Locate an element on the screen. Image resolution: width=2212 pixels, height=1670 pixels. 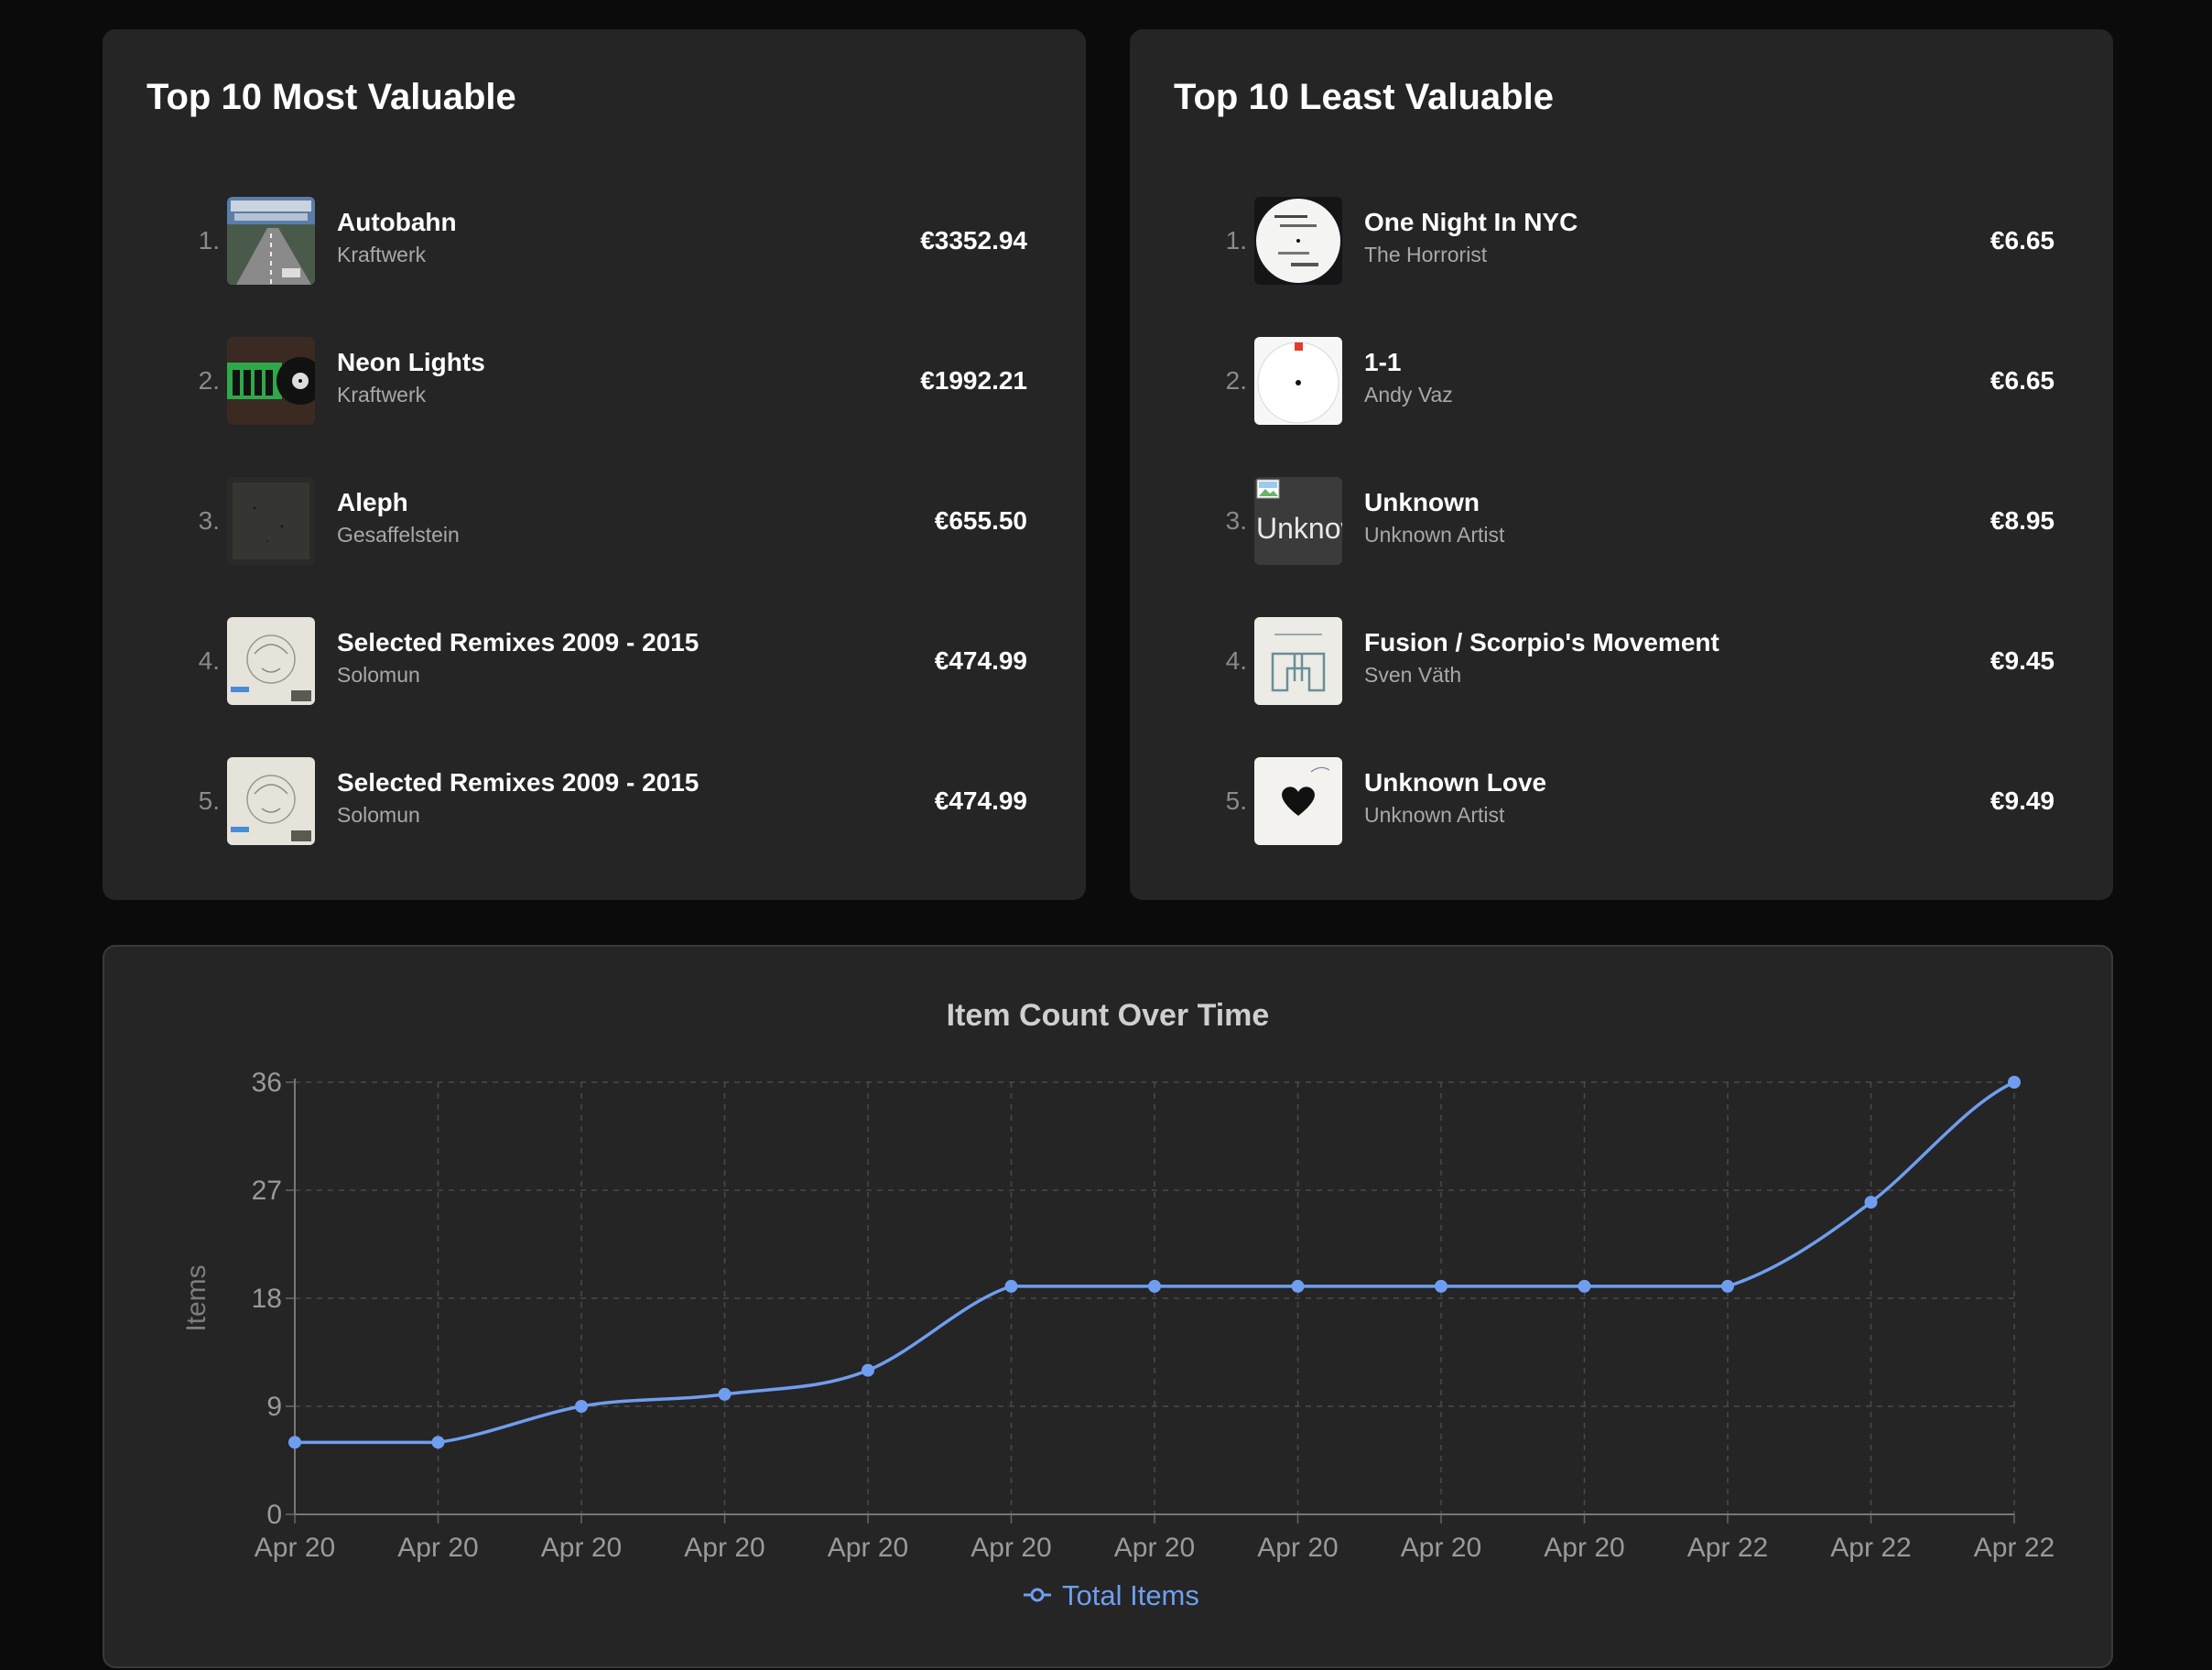
album-title: Neon Lights is located at coordinates (411, 362).